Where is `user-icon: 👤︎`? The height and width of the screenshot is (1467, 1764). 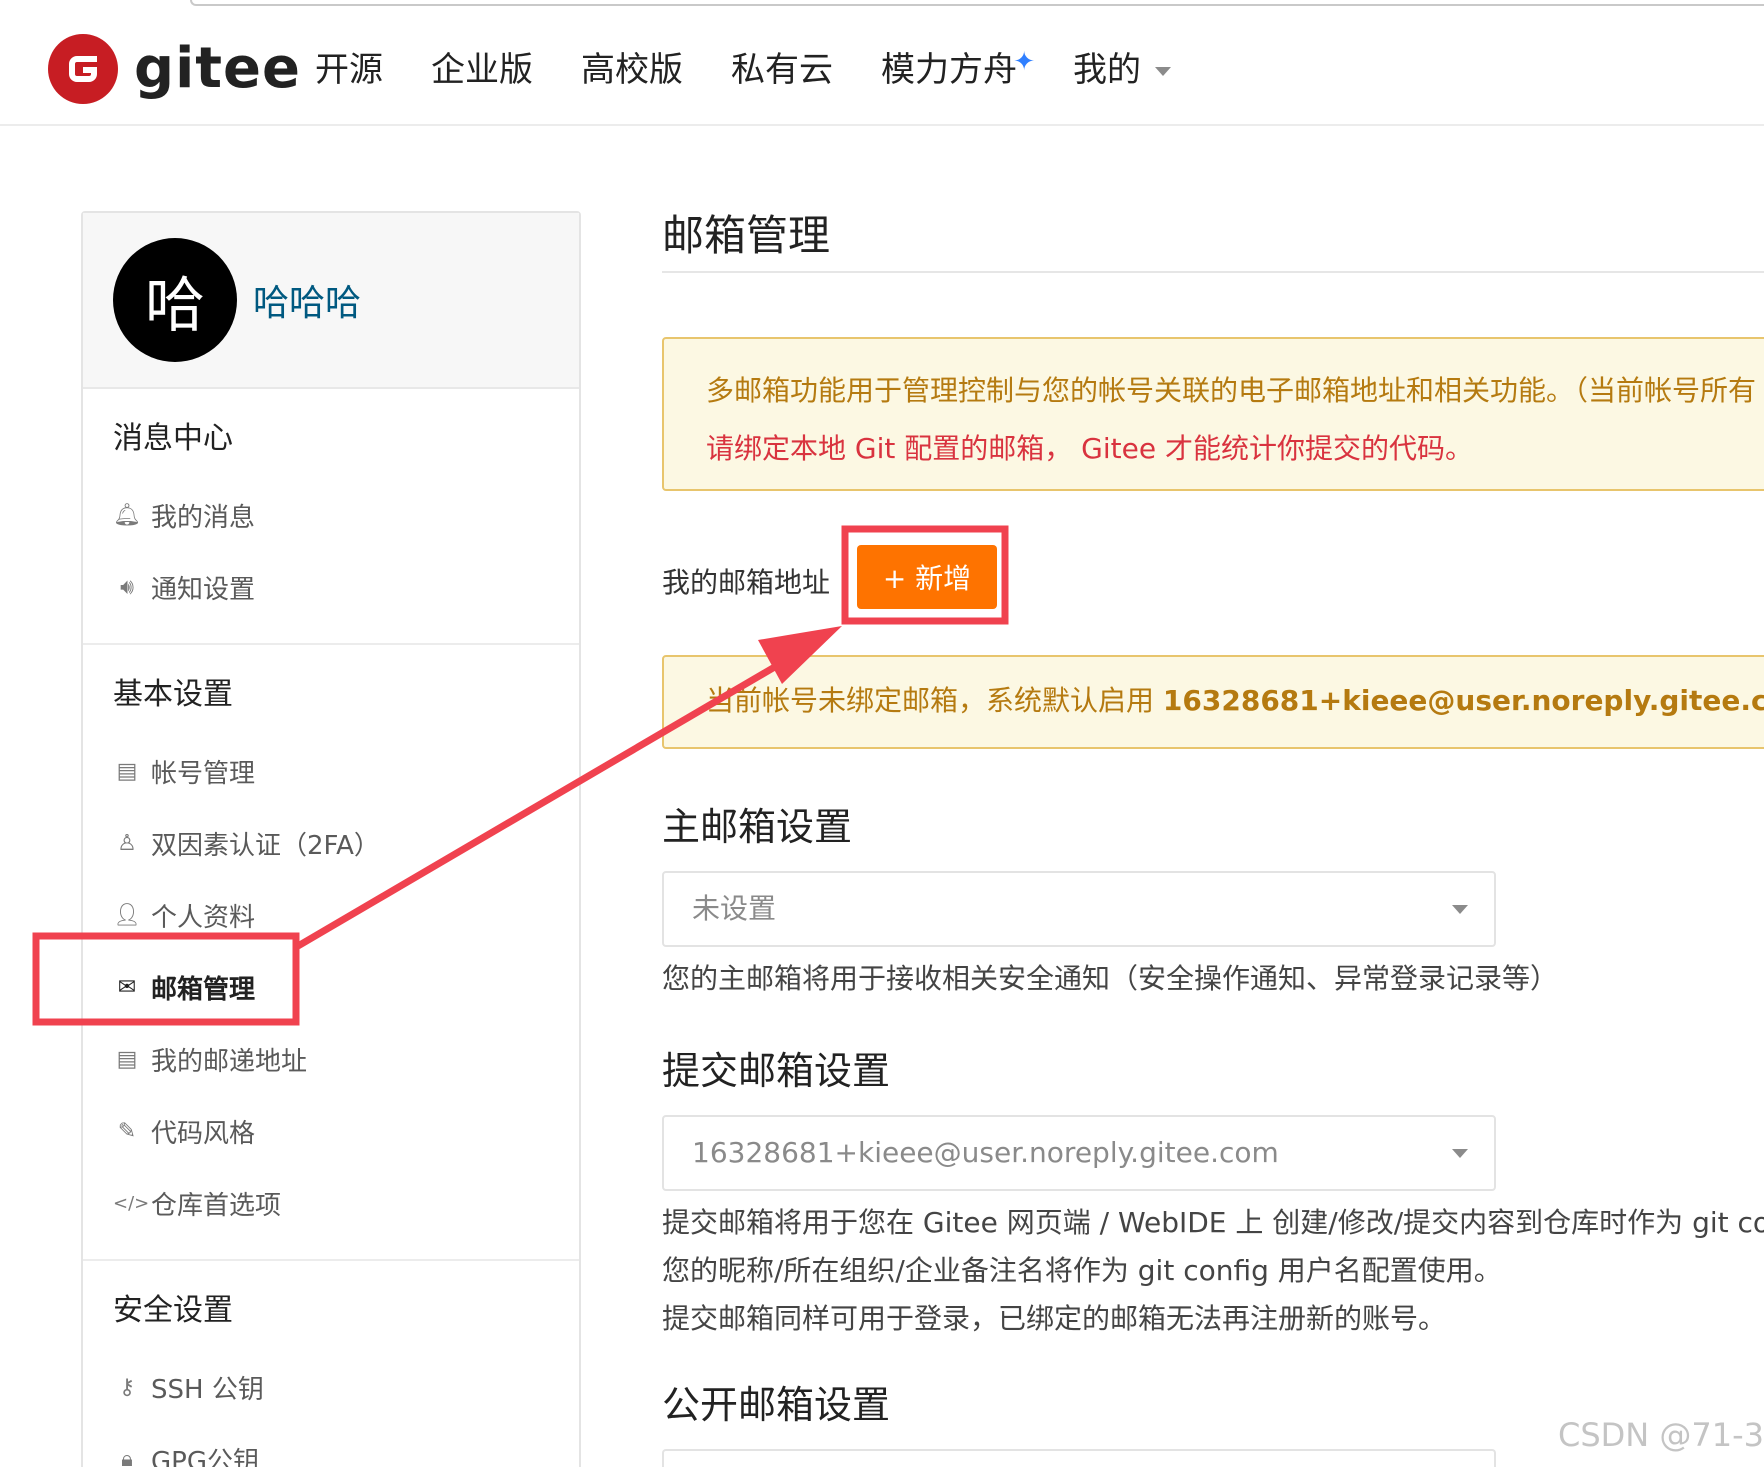 user-icon: 👤︎ is located at coordinates (127, 915).